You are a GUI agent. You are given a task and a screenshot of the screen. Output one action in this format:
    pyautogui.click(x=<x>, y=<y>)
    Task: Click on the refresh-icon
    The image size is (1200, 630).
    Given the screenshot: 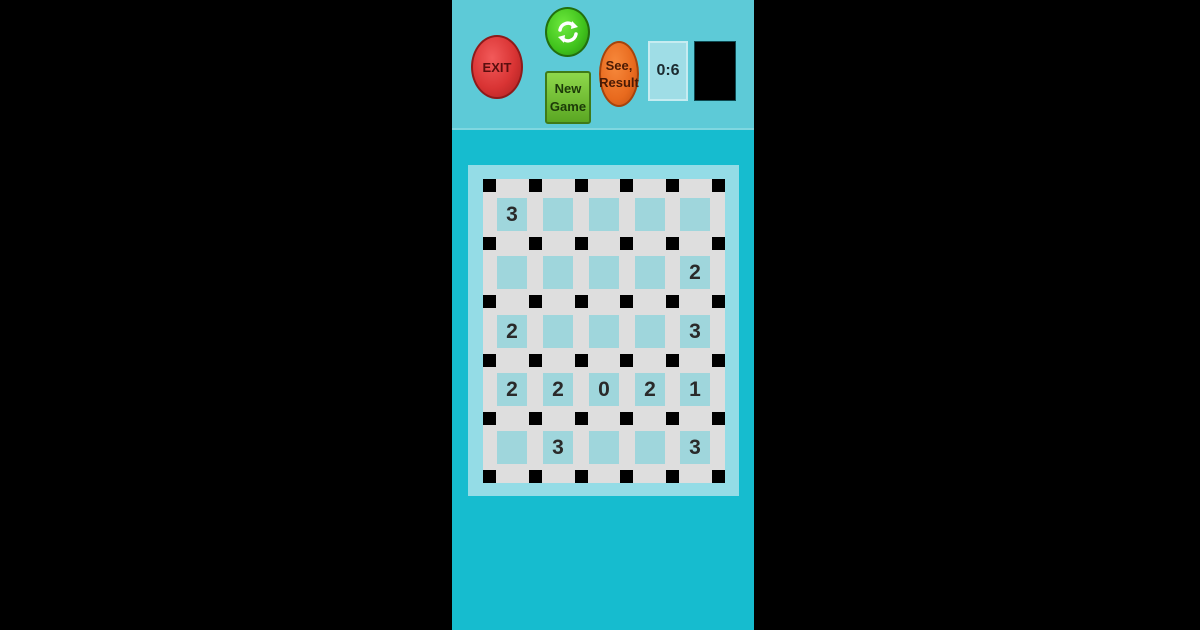 What is the action you would take?
    pyautogui.click(x=567, y=32)
    